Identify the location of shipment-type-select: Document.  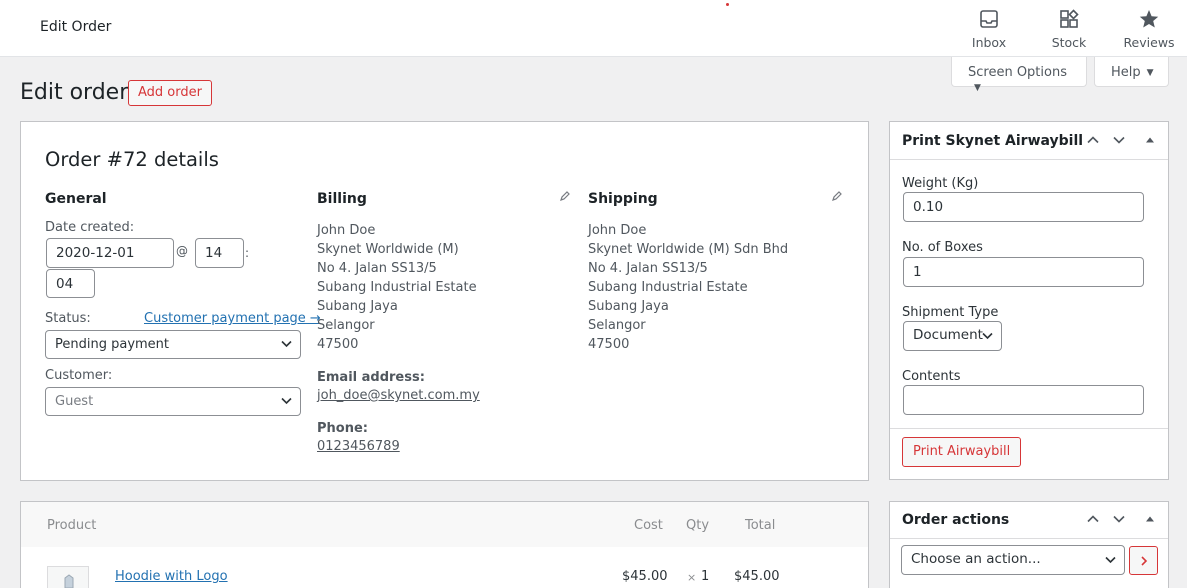
(952, 336).